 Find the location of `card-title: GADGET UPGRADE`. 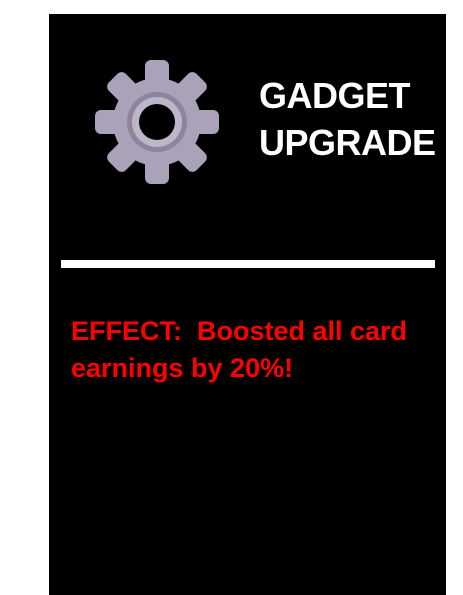

card-title: GADGET UPGRADE is located at coordinates (347, 119).